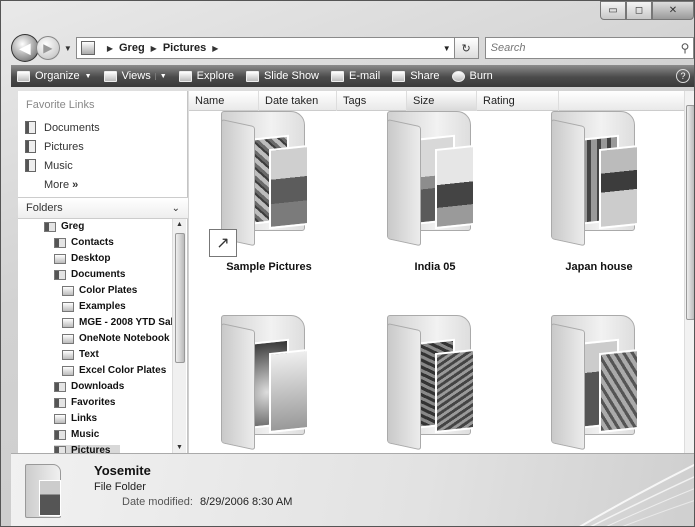 The image size is (695, 527). What do you see at coordinates (157, 502) in the screenshot?
I see `date-modified-label: Date modified:` at bounding box center [157, 502].